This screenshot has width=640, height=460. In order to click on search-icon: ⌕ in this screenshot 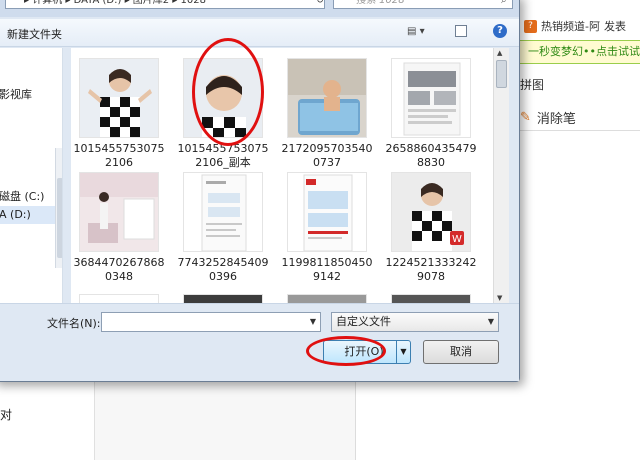, I will do `click(504, 3)`.